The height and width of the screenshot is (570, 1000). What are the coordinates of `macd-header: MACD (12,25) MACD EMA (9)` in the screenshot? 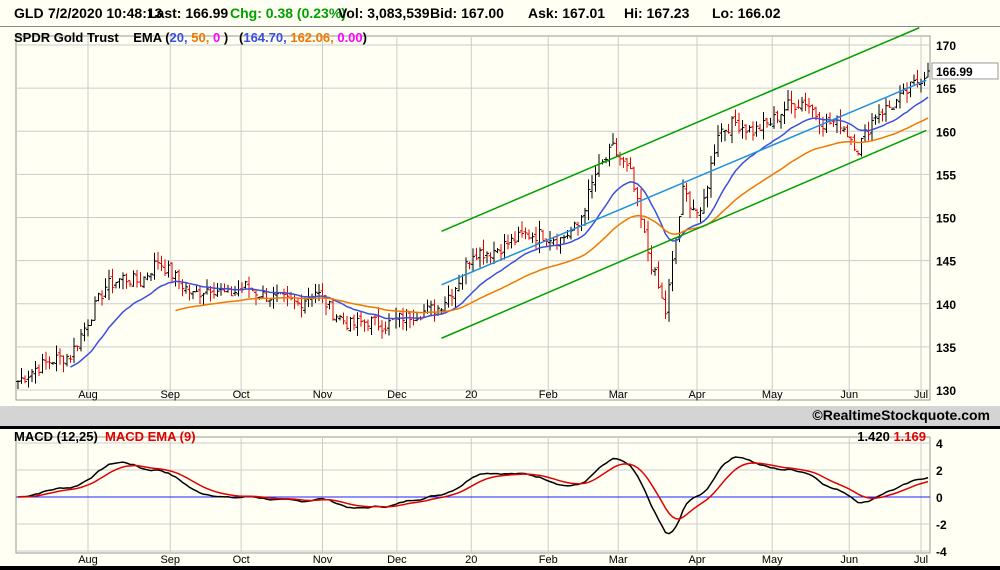 It's located at (105, 436).